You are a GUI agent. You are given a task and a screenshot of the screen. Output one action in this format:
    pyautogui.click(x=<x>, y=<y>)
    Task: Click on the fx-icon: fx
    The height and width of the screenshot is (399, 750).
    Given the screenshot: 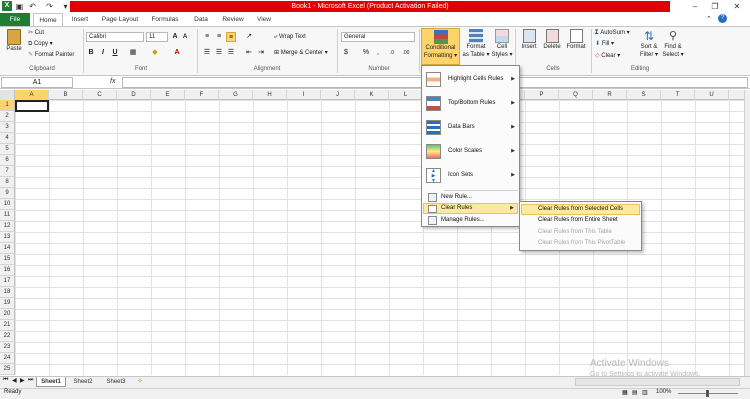 What is the action you would take?
    pyautogui.click(x=112, y=81)
    